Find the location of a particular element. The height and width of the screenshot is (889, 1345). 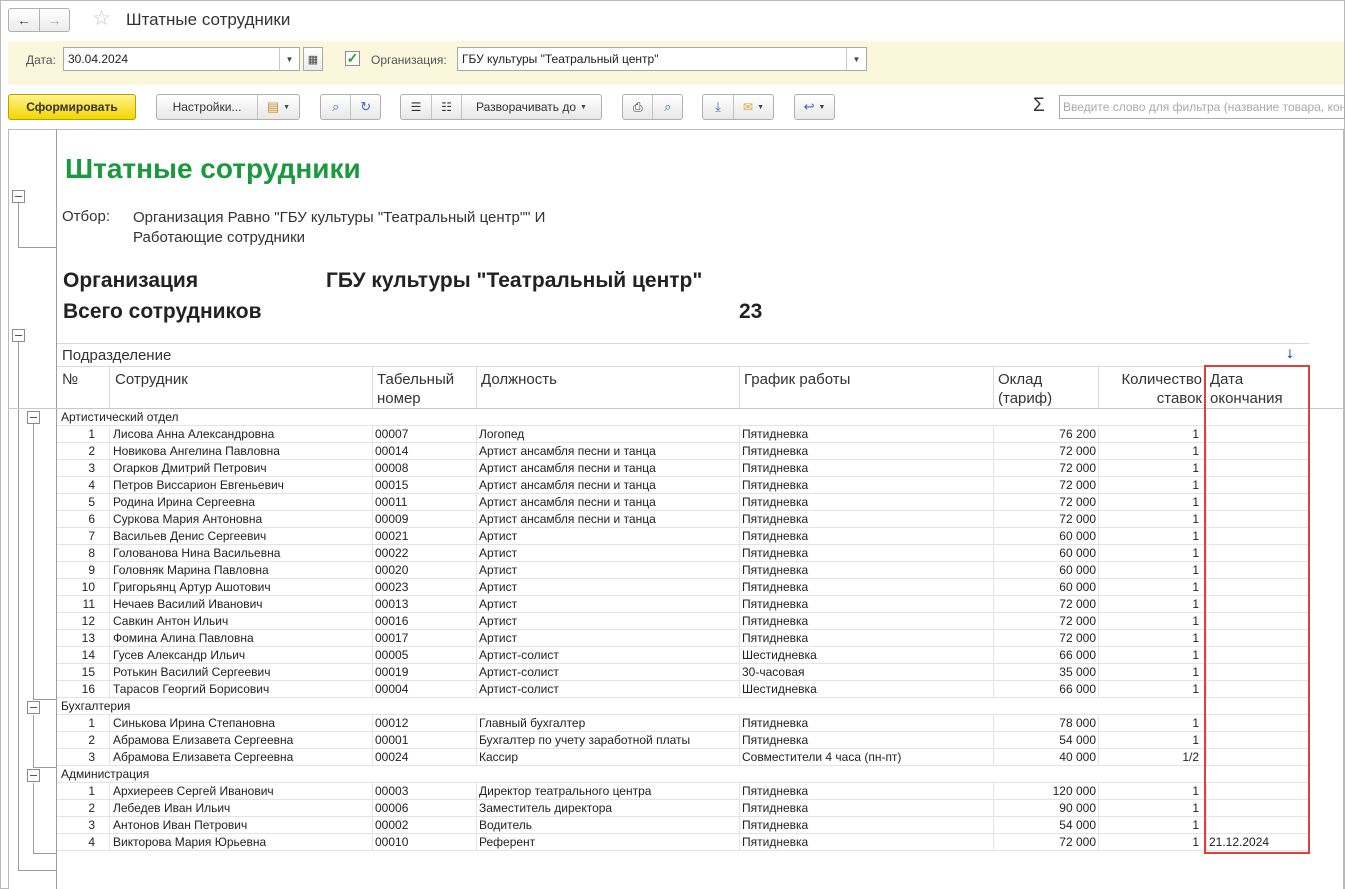

group-row: Артистический отдел is located at coordinates (683, 417).